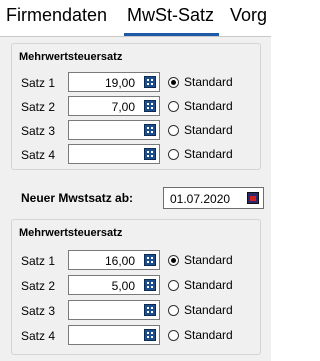 This screenshot has height=361, width=320. I want to click on rate-input-1: 16,00, so click(114, 260).